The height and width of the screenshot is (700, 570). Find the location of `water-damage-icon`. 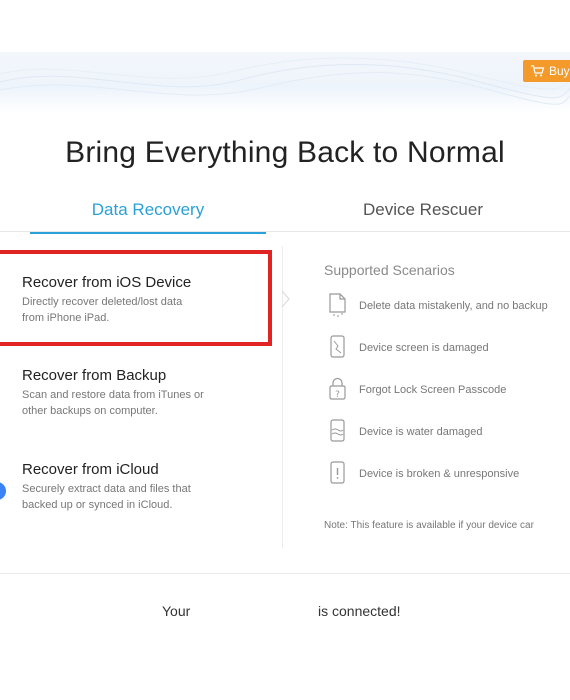

water-damage-icon is located at coordinates (337, 430).